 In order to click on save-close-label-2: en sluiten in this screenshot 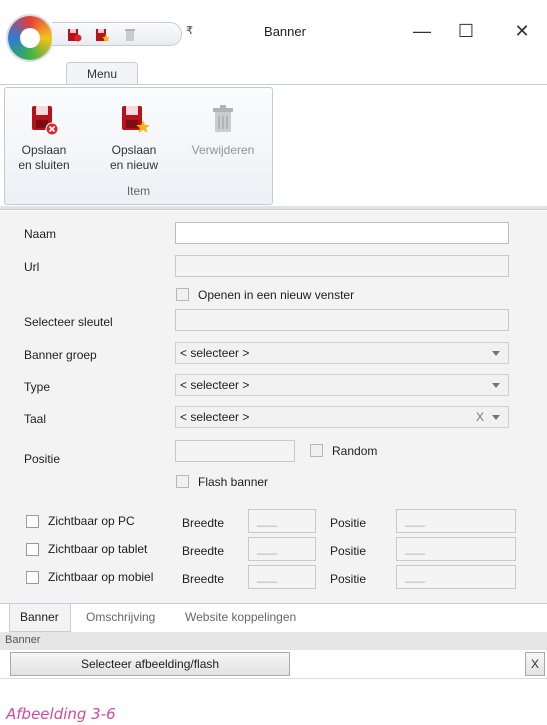, I will do `click(44, 165)`.